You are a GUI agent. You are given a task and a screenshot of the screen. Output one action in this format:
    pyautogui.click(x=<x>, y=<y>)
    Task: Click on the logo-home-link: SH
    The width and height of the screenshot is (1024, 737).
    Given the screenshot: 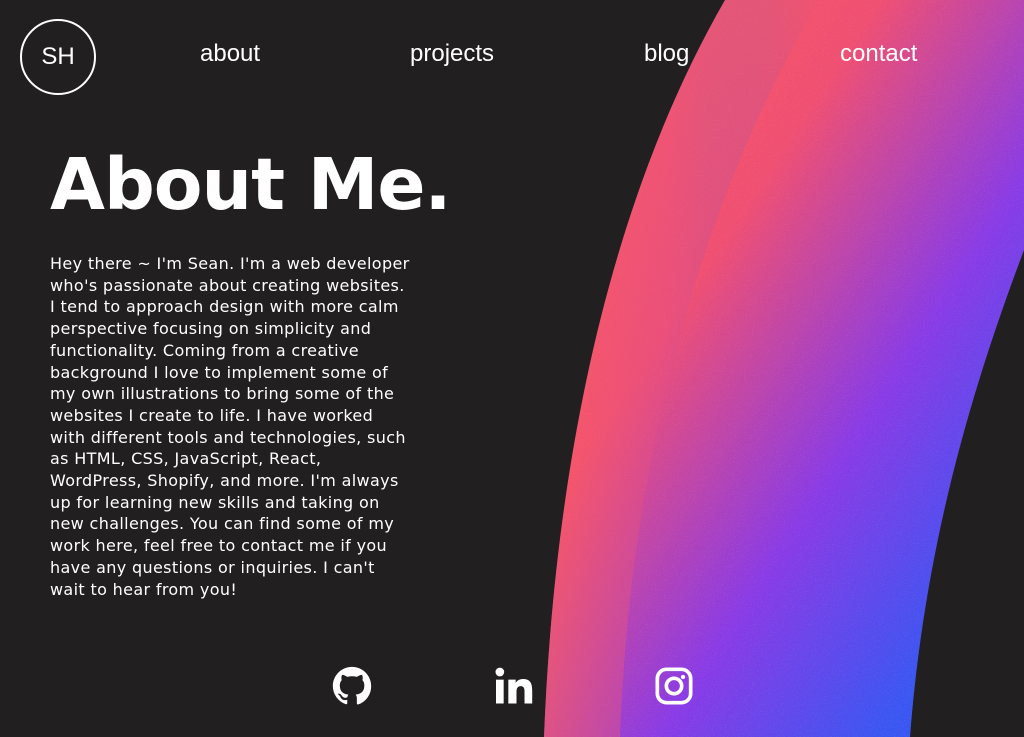 What is the action you would take?
    pyautogui.click(x=58, y=57)
    